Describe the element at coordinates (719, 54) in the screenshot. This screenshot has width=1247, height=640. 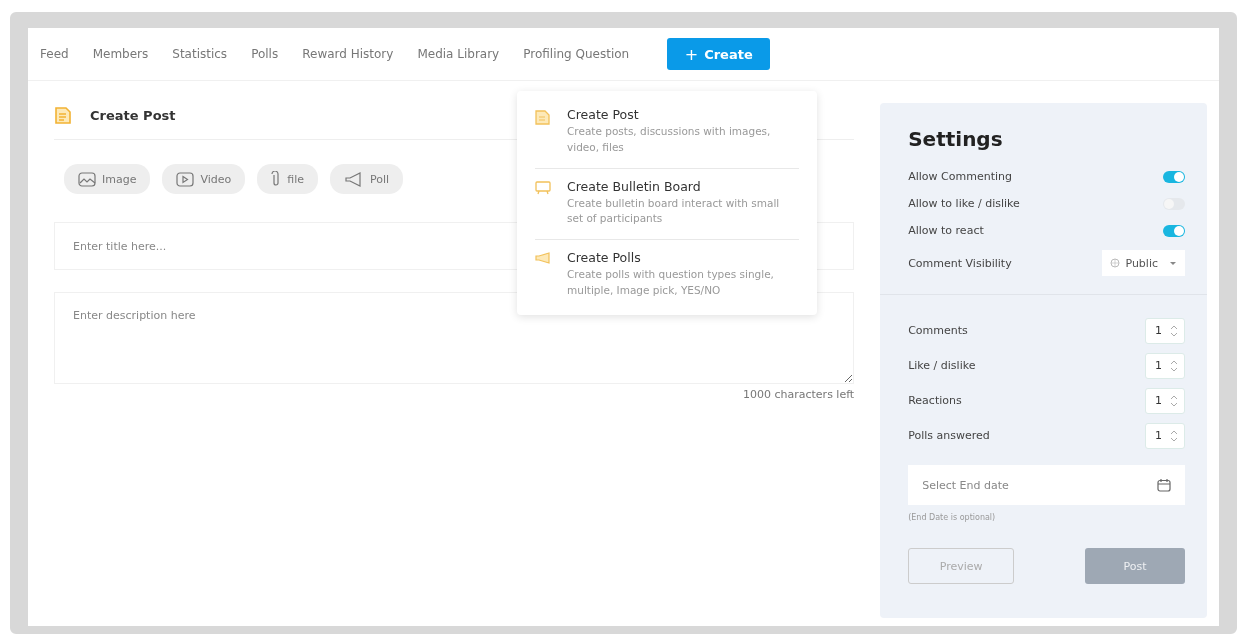
I see `create-button: + Create` at that location.